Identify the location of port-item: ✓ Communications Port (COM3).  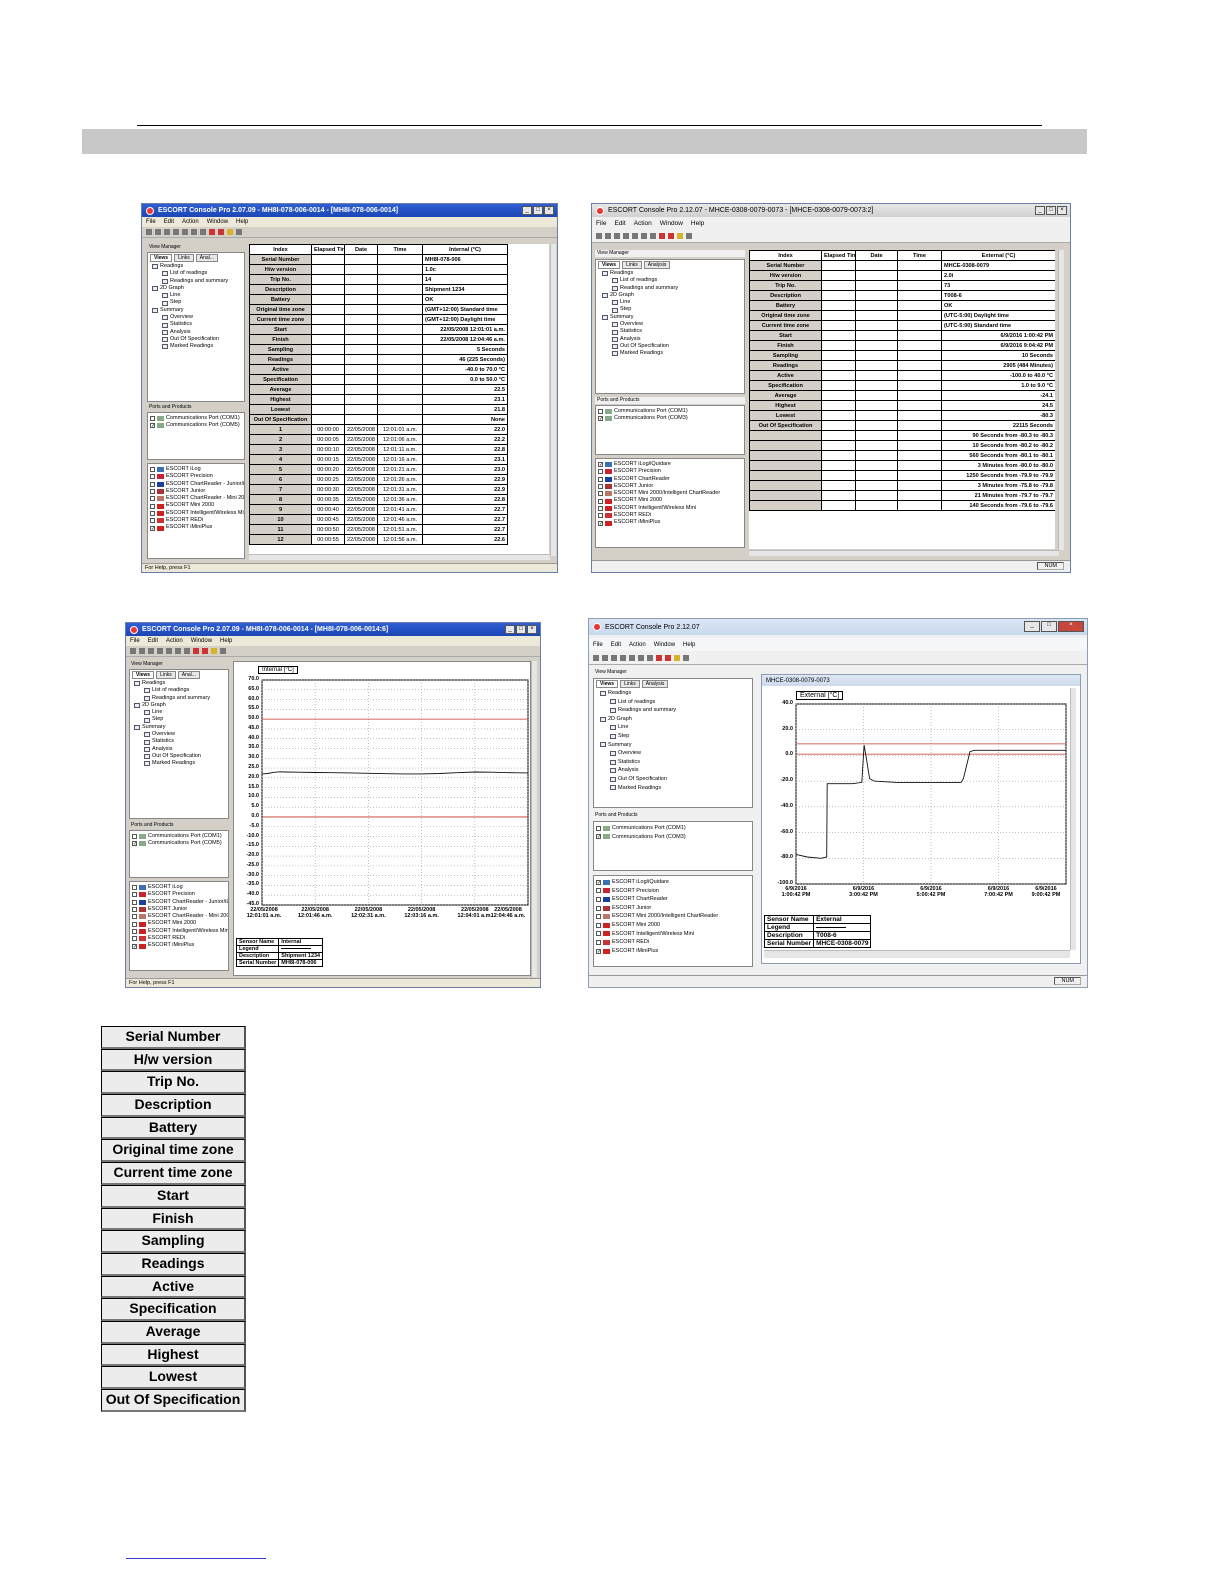
(670, 418).